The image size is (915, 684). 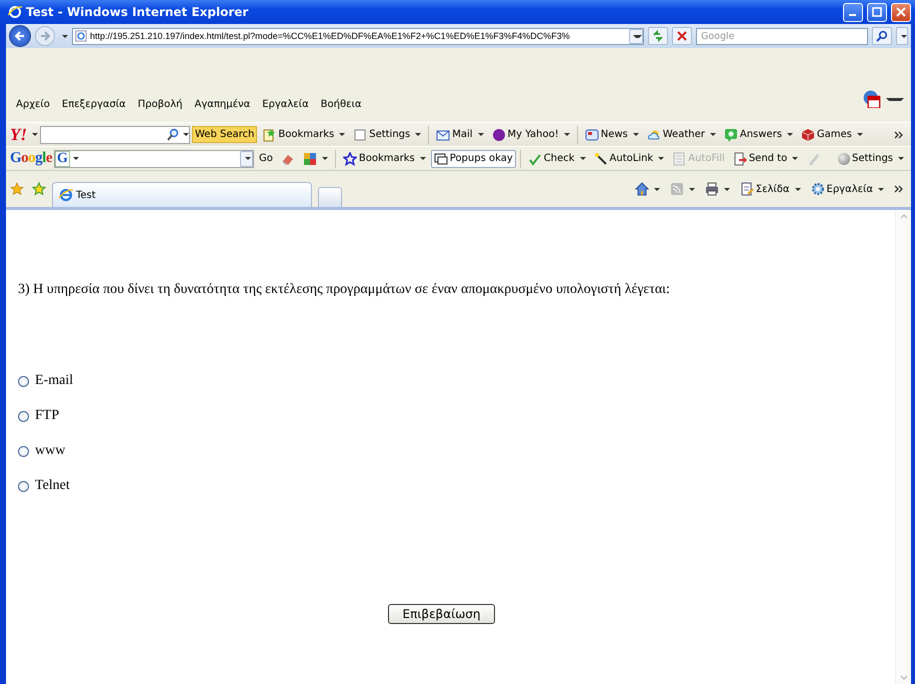 What do you see at coordinates (47, 416) in the screenshot?
I see `option-label: FTP` at bounding box center [47, 416].